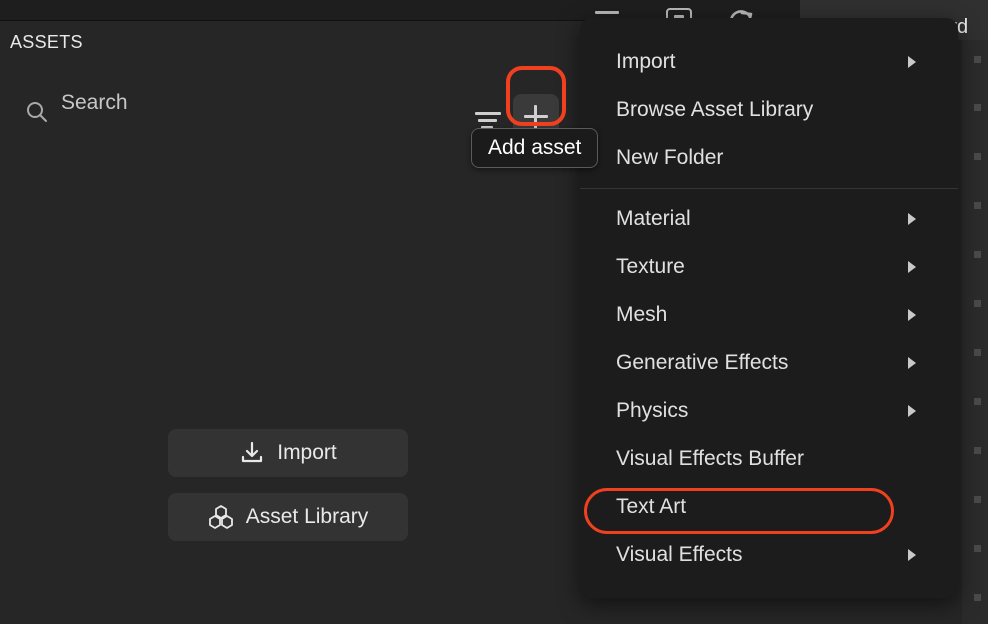 This screenshot has height=624, width=988. What do you see at coordinates (769, 219) in the screenshot?
I see `menu-item-material: Material` at bounding box center [769, 219].